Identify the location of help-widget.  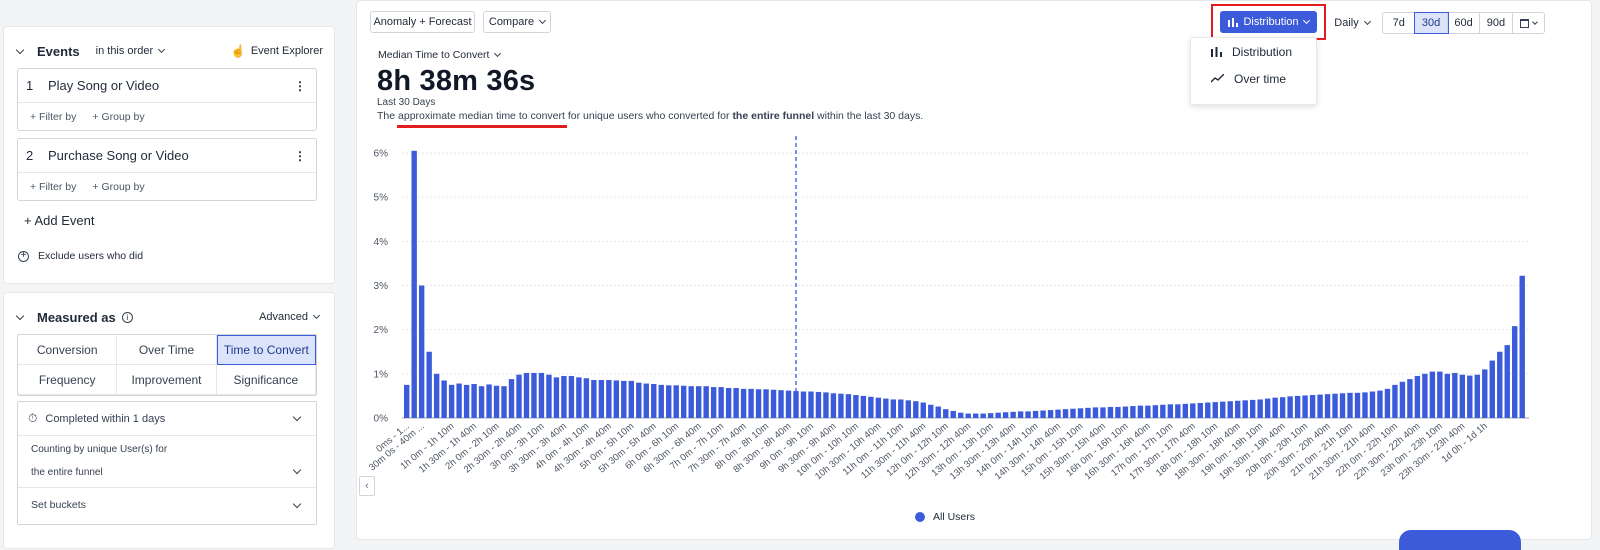
(1460, 540).